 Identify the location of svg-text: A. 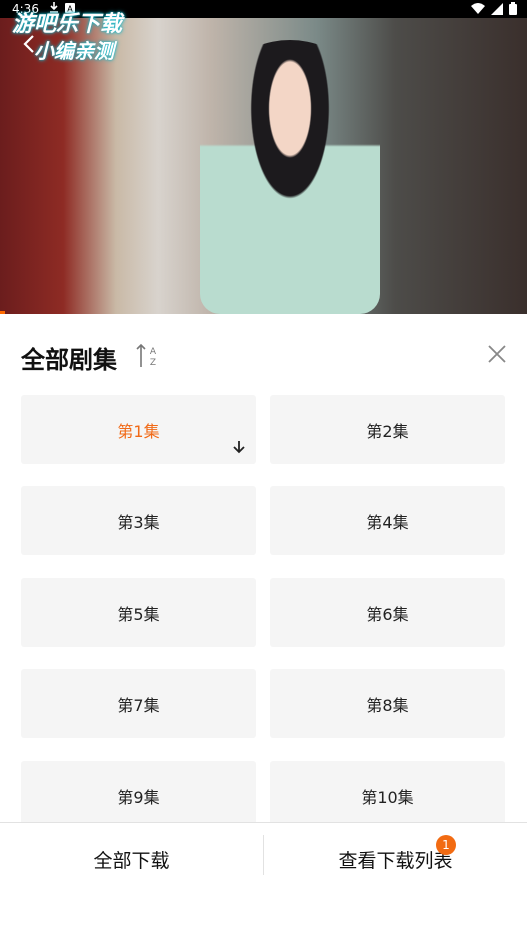
(153, 352).